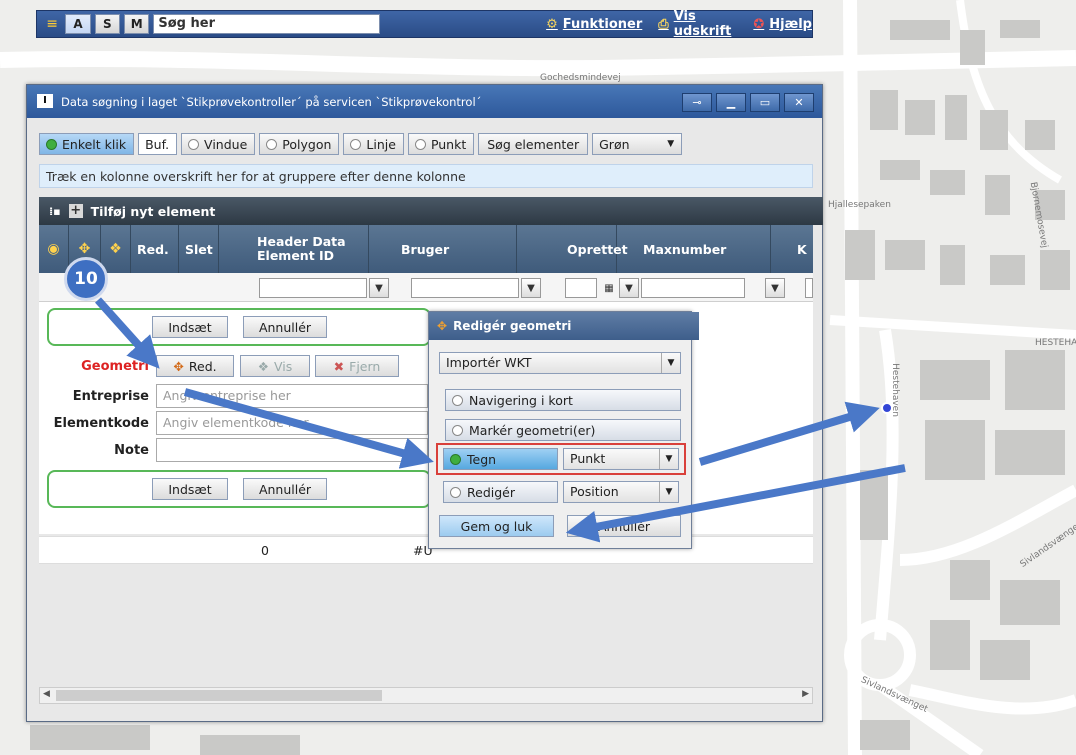 Image resolution: width=1076 pixels, height=755 pixels. Describe the element at coordinates (564, 326) in the screenshot. I see `popup-titlebar: ✥ Redigér geometri` at that location.